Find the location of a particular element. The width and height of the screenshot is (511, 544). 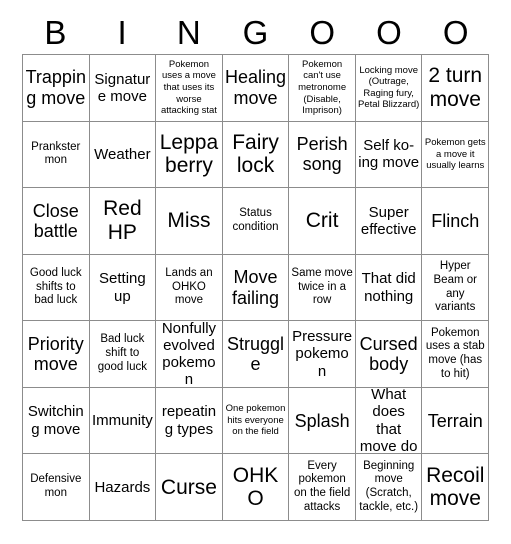

bingo-cell: Signature move is located at coordinates (123, 88).